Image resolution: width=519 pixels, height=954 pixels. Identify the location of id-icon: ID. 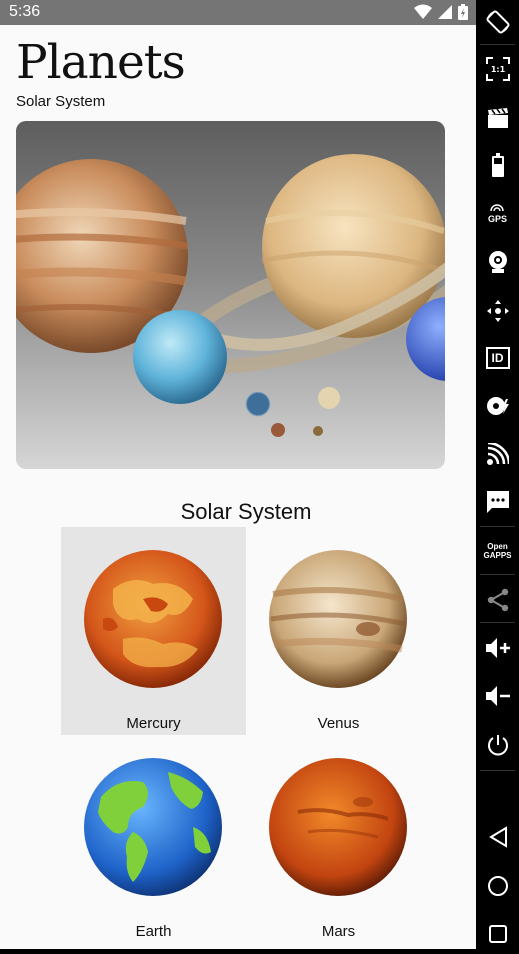
(497, 358).